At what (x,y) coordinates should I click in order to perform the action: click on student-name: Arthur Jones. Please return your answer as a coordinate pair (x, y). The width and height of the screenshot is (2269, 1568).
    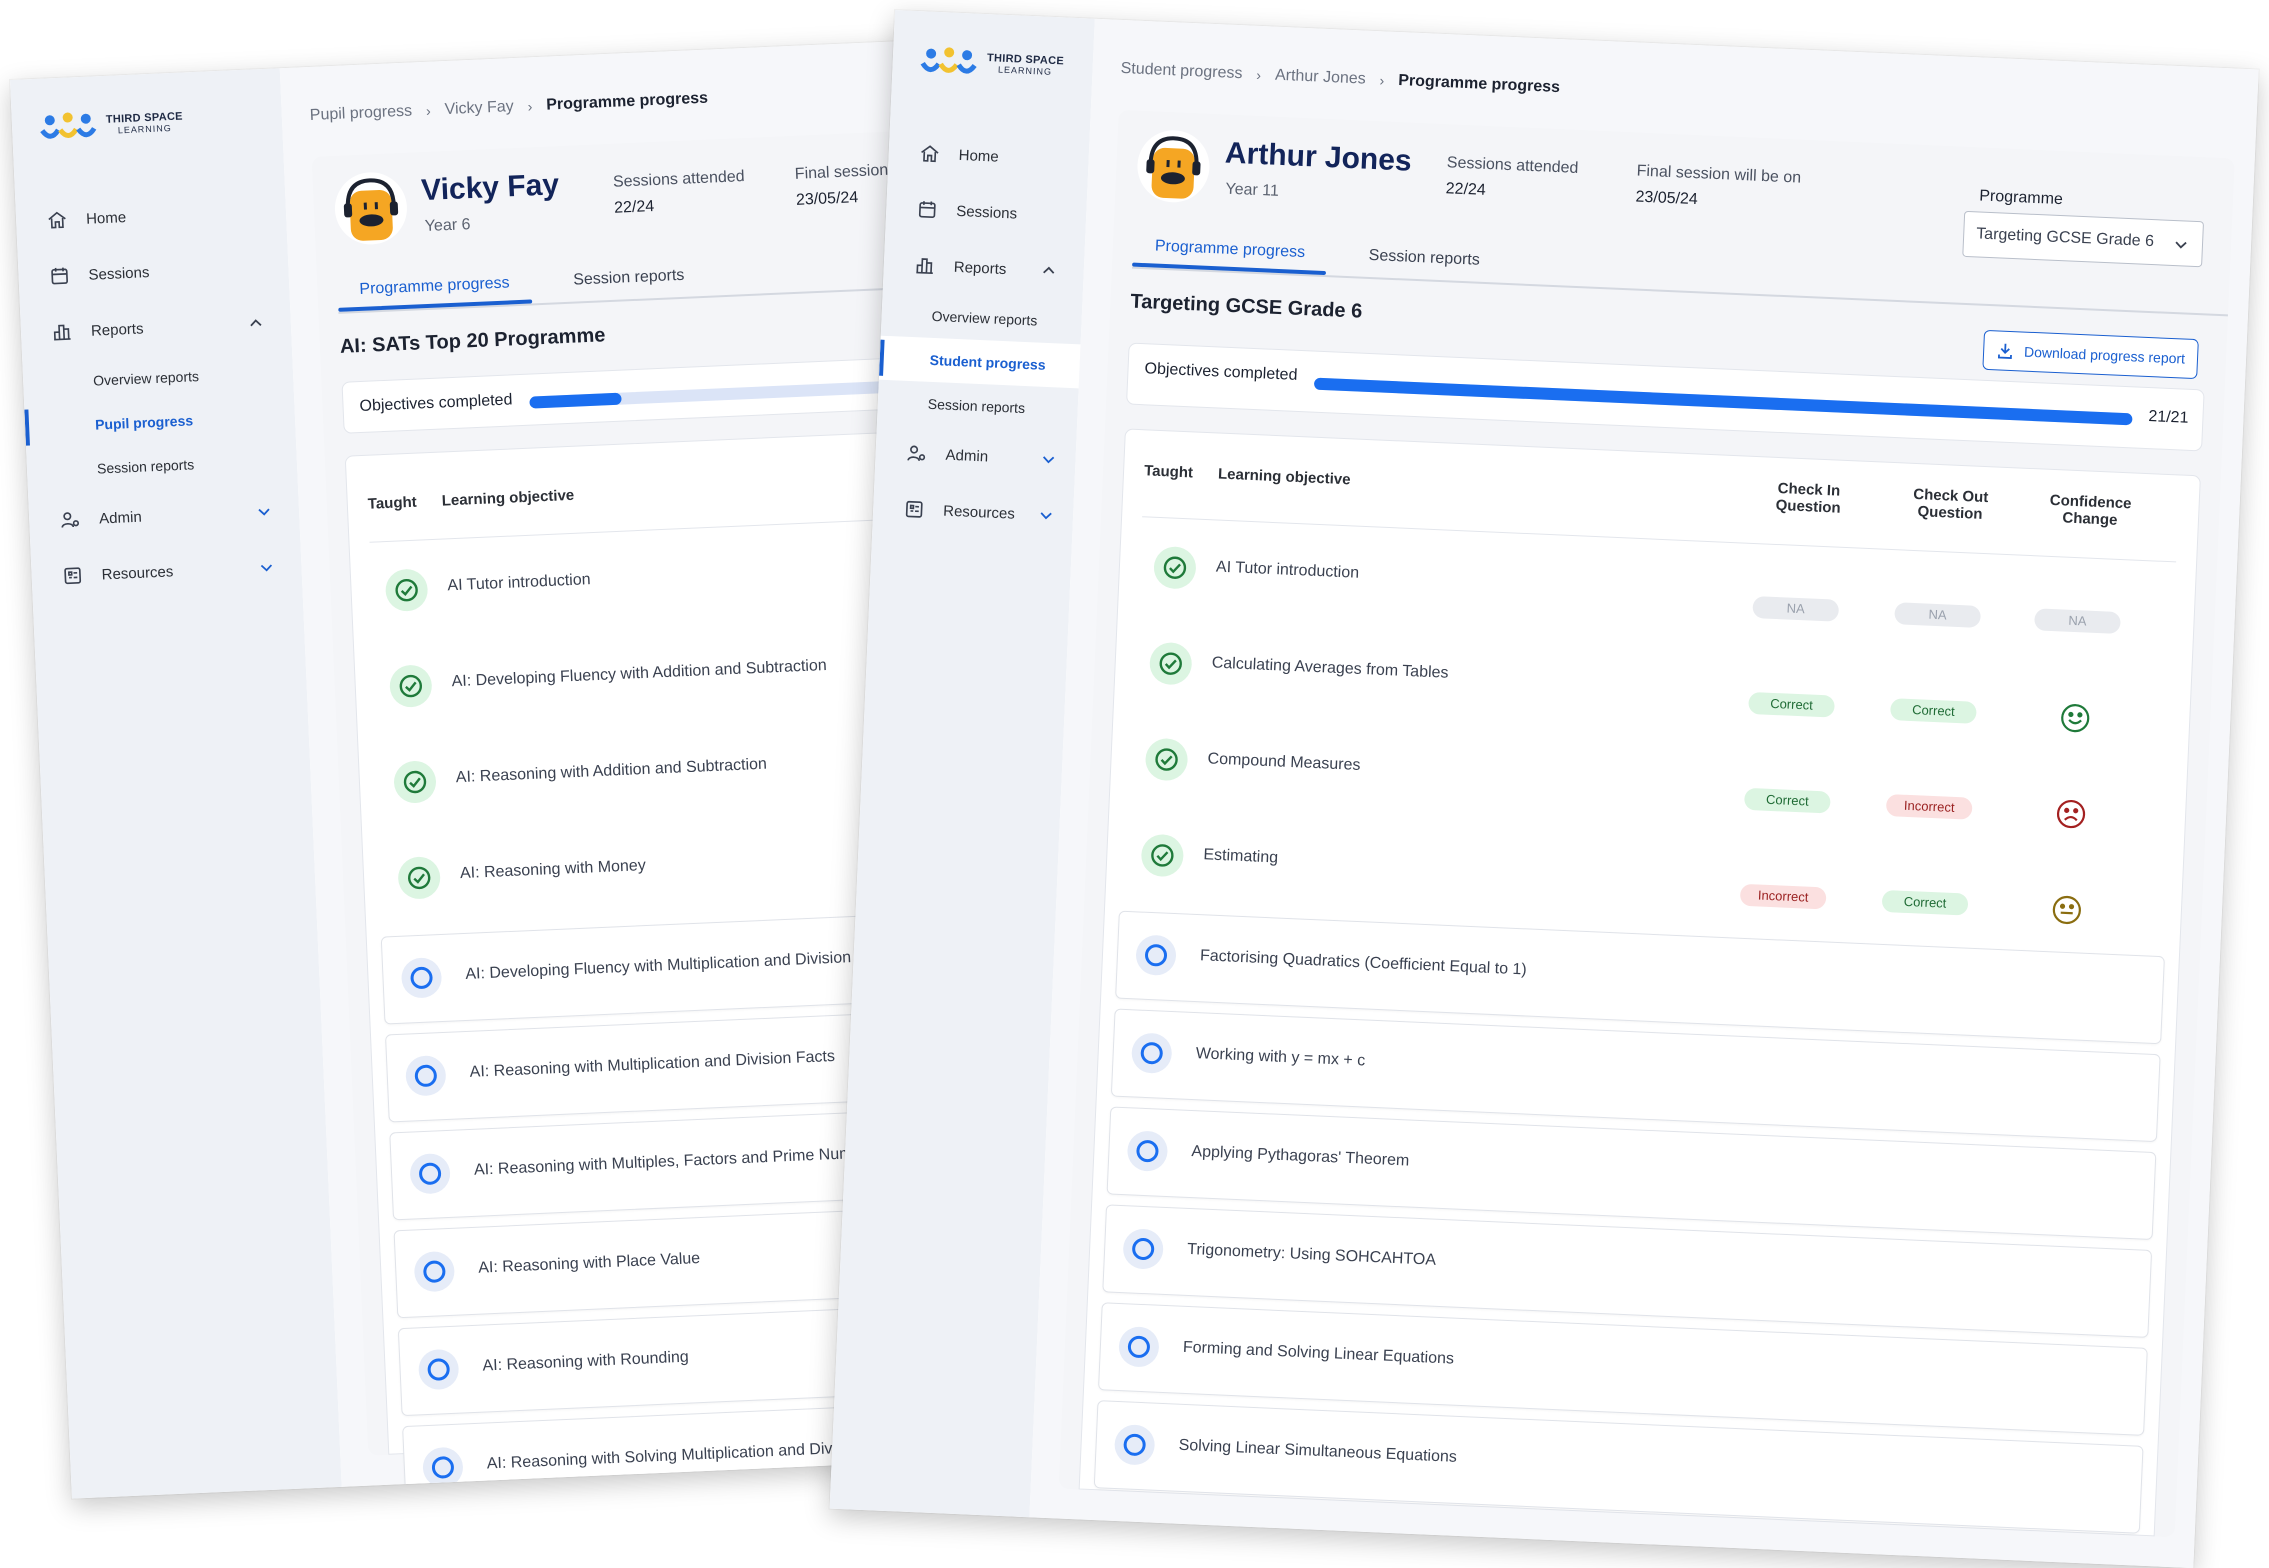
    Looking at the image, I should click on (1318, 157).